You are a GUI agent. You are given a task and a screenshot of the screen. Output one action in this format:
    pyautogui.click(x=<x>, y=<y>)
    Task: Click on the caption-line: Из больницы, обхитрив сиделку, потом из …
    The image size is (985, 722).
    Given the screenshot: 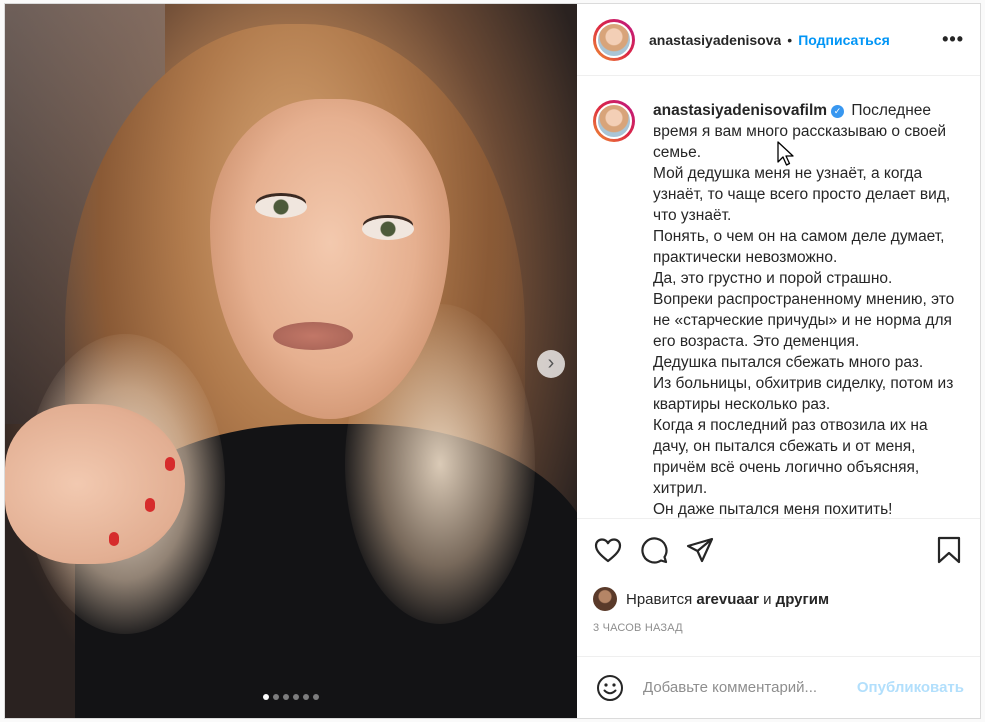 What is the action you would take?
    pyautogui.click(x=803, y=394)
    